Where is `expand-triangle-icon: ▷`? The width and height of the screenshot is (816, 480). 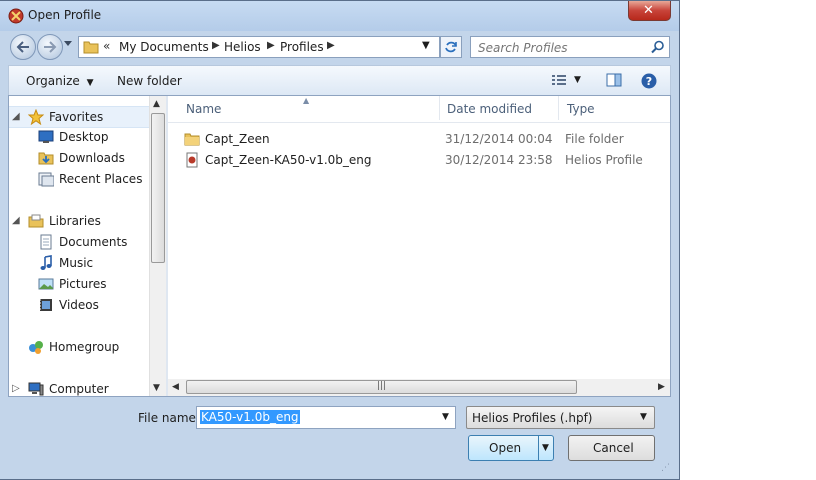
expand-triangle-icon: ▷ is located at coordinates (16, 388).